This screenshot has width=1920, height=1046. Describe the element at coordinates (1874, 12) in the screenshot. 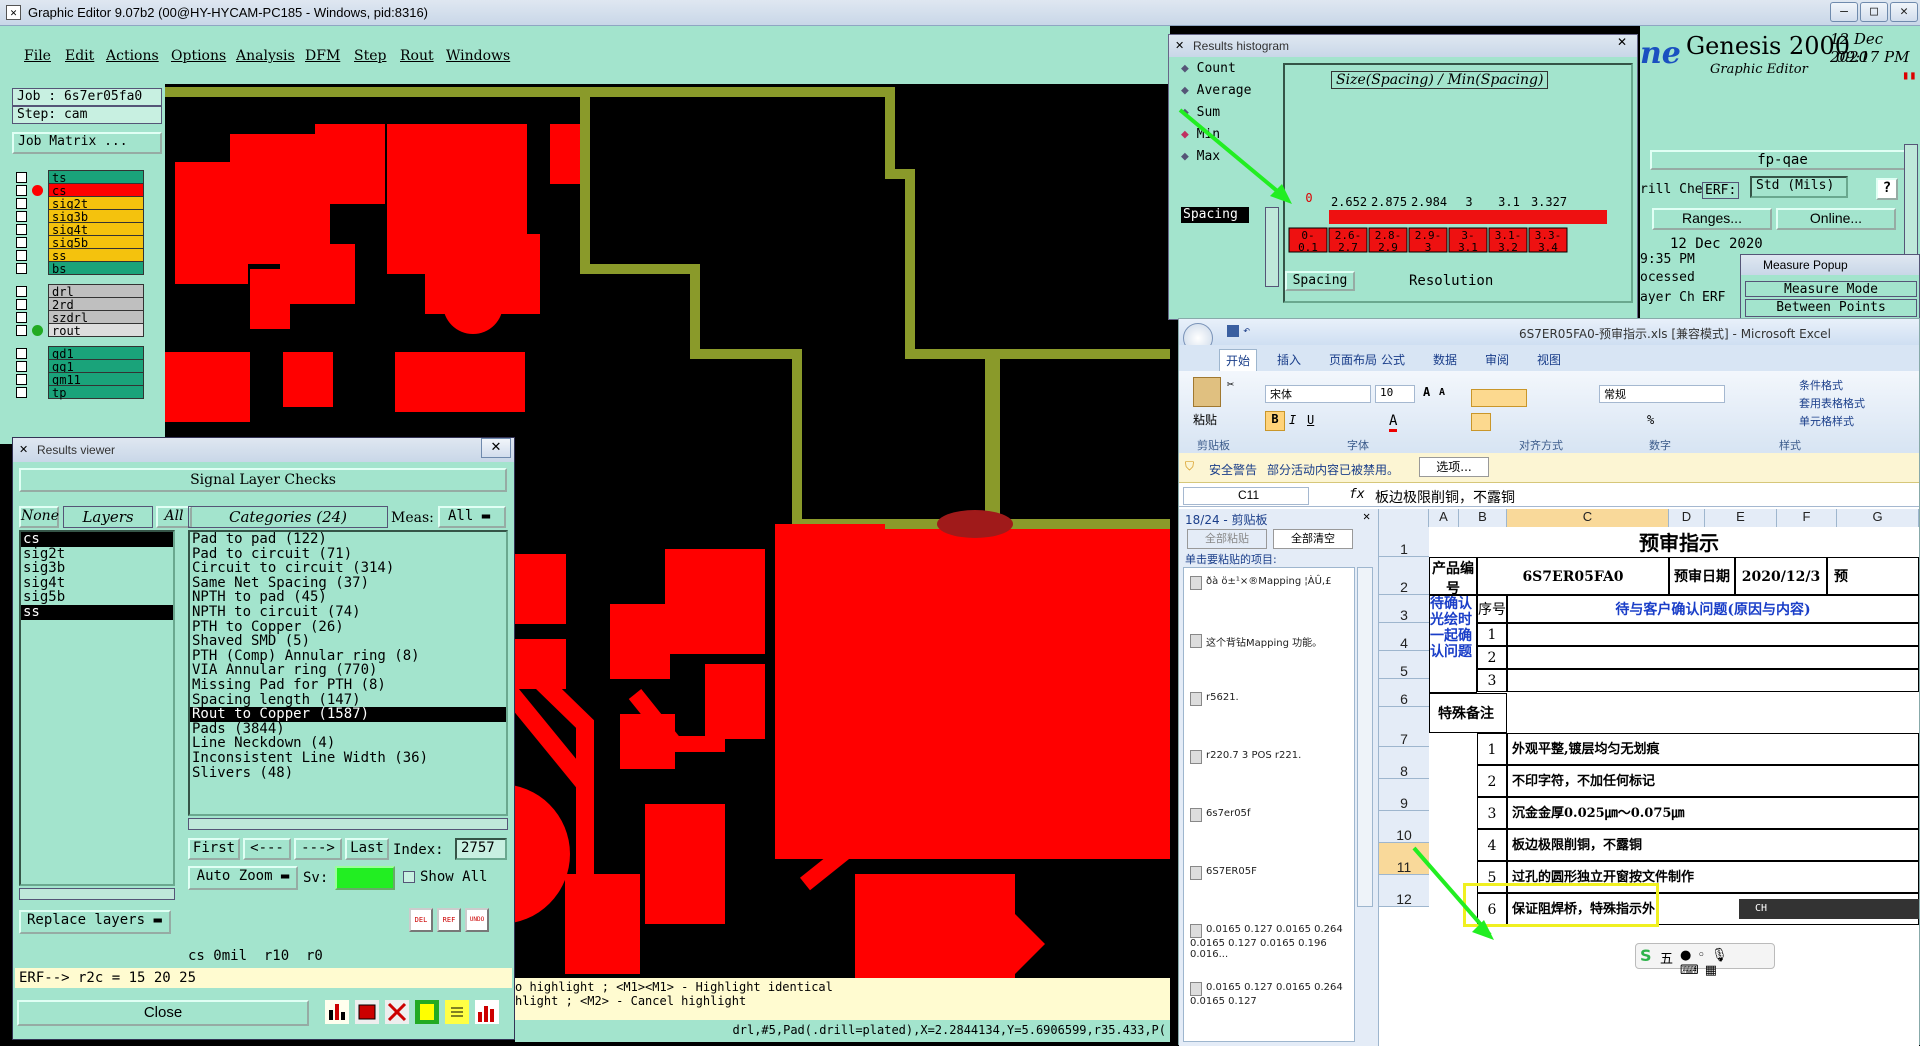

I see `maximize-button: □` at that location.